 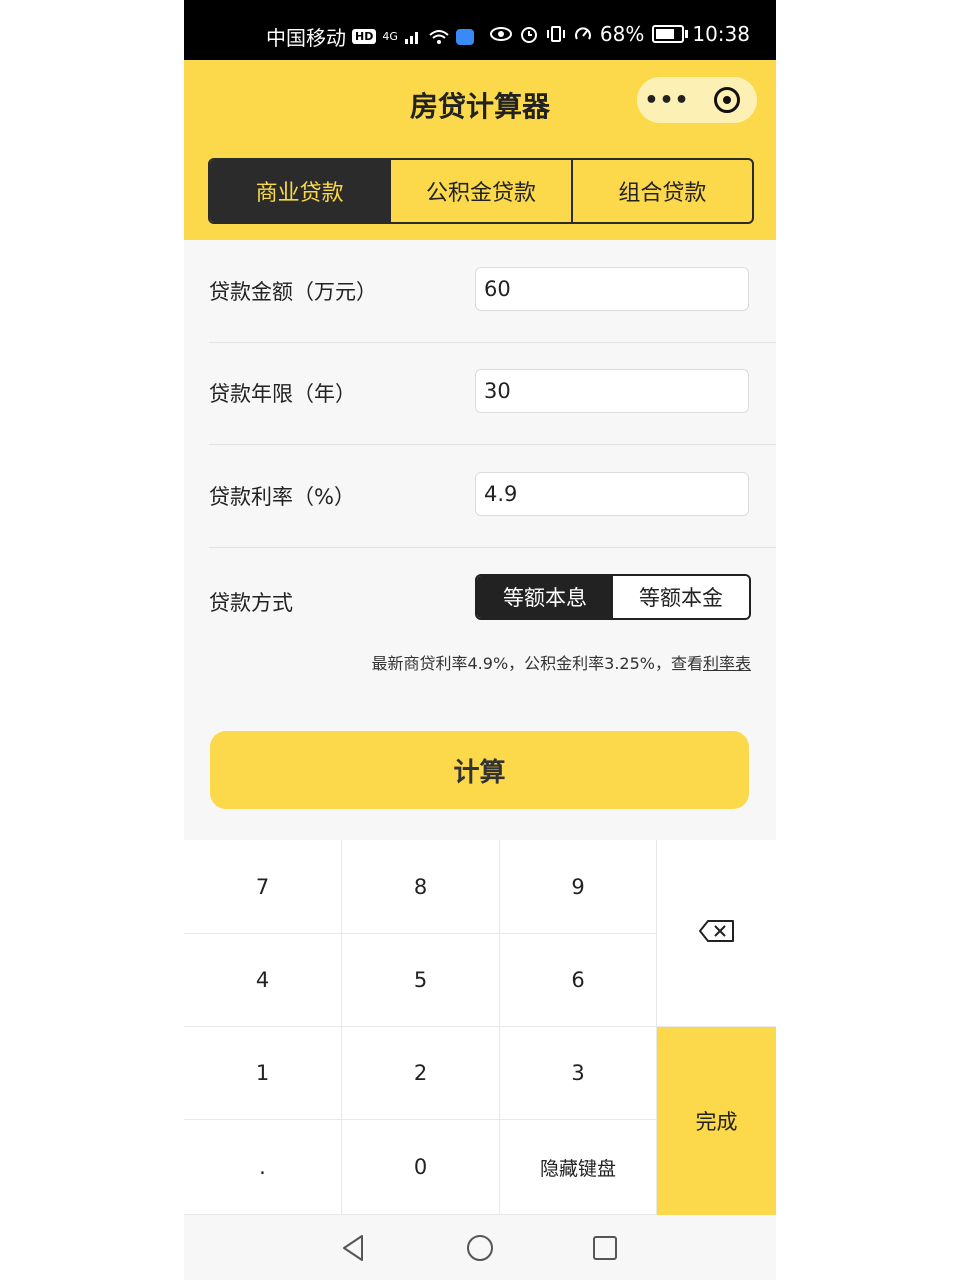 I want to click on loan-type-tabs: 商业贷款 公积金贷款 组合贷款, so click(x=481, y=191).